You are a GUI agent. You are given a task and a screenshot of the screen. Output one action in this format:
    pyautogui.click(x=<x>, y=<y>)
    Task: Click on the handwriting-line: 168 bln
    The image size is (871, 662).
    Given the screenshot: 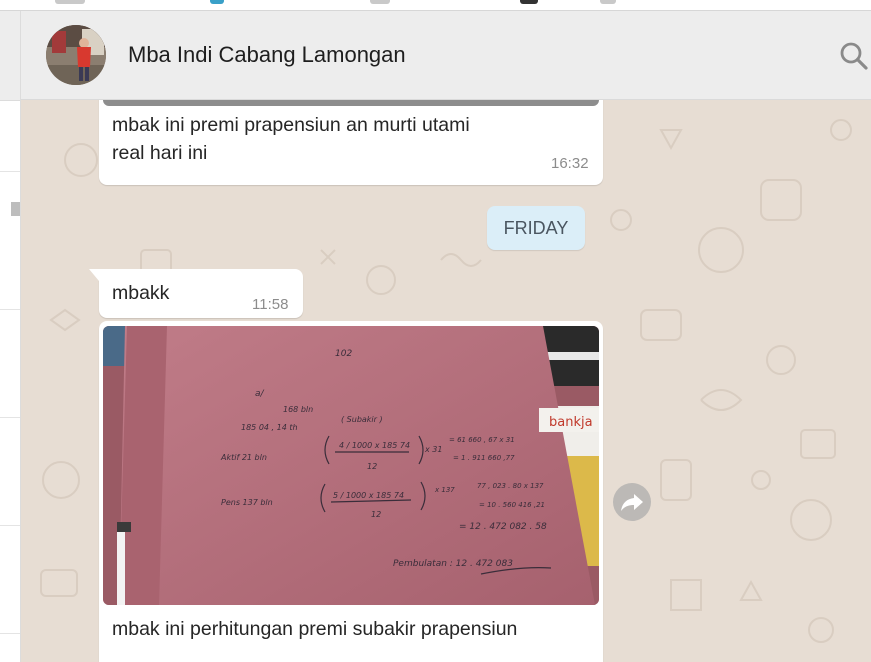 What is the action you would take?
    pyautogui.click(x=298, y=409)
    